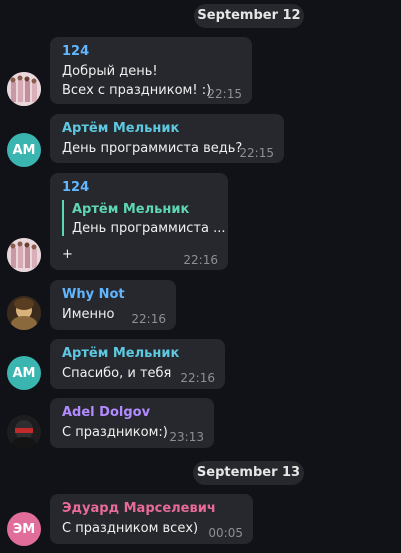 Image resolution: width=401 pixels, height=553 pixels. I want to click on message-time: 23:13, so click(186, 437).